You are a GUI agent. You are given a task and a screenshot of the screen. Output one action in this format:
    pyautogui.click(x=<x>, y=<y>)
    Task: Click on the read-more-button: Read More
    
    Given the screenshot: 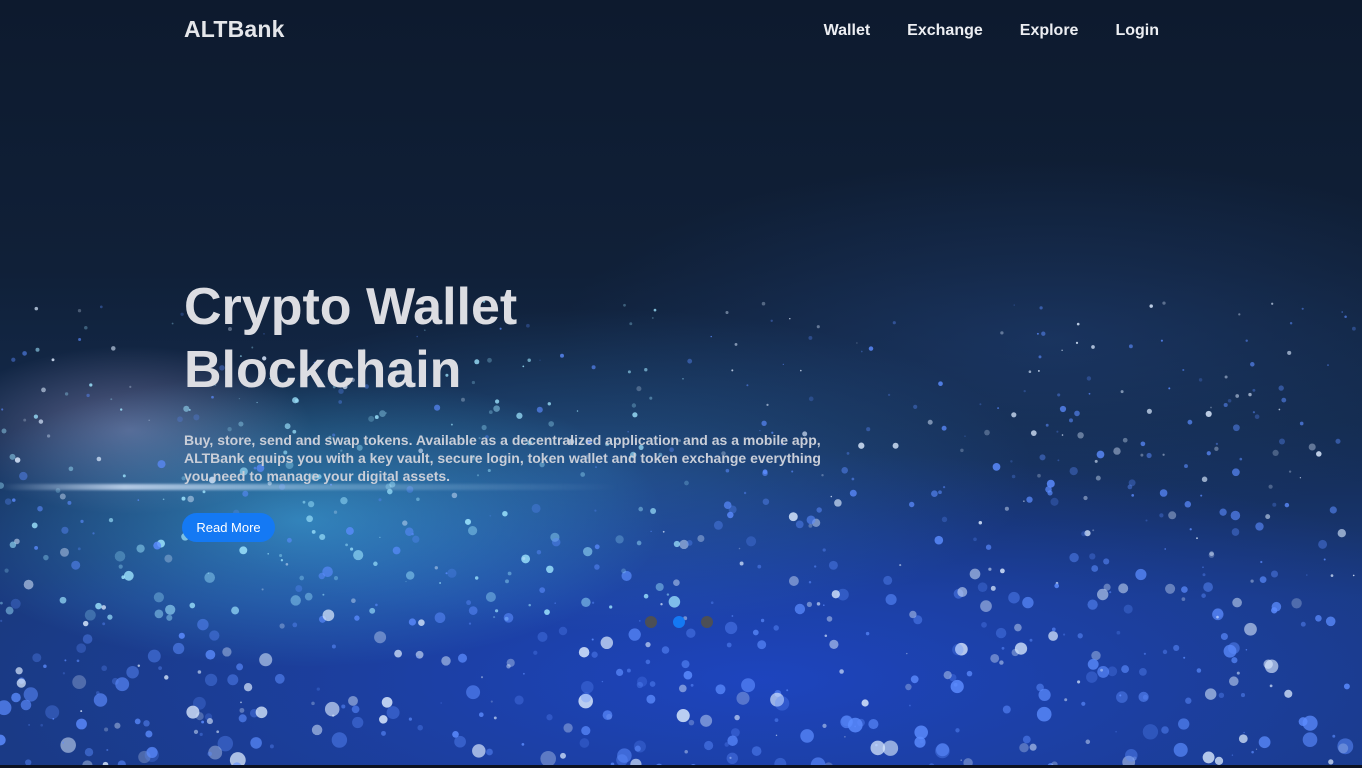 What is the action you would take?
    pyautogui.click(x=228, y=527)
    